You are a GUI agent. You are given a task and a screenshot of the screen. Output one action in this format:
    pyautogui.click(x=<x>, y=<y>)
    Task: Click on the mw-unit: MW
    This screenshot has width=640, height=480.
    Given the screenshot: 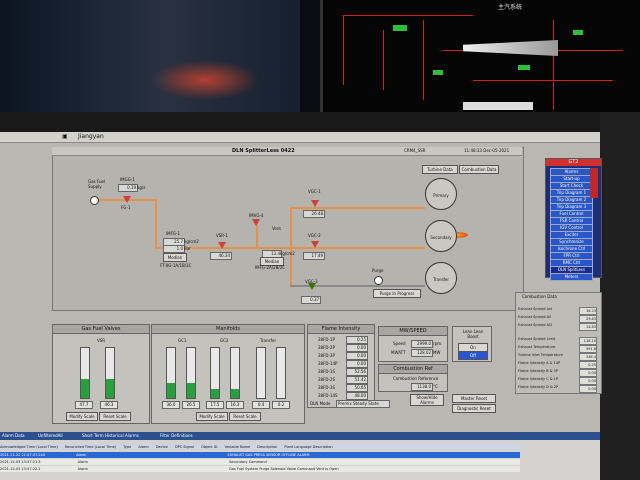 What is the action you would take?
    pyautogui.click(x=437, y=352)
    